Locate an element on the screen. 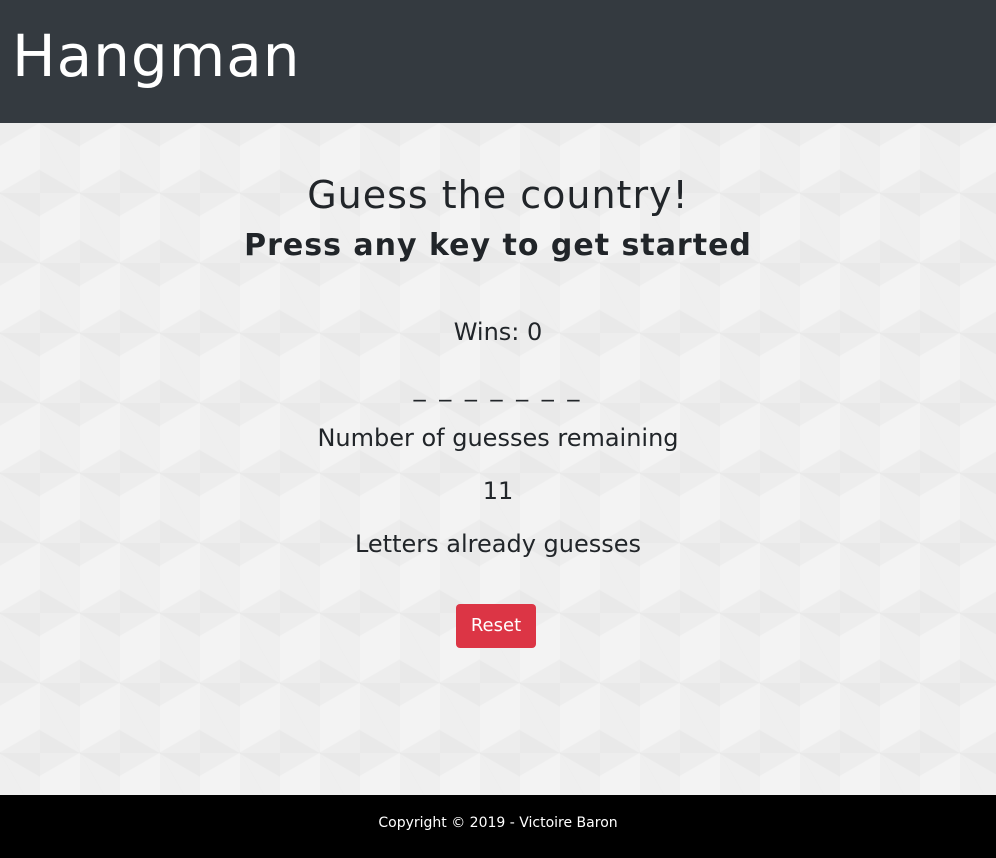 The image size is (996, 858). site-footer: Copyright © 2019 - Victoire Baron is located at coordinates (498, 826).